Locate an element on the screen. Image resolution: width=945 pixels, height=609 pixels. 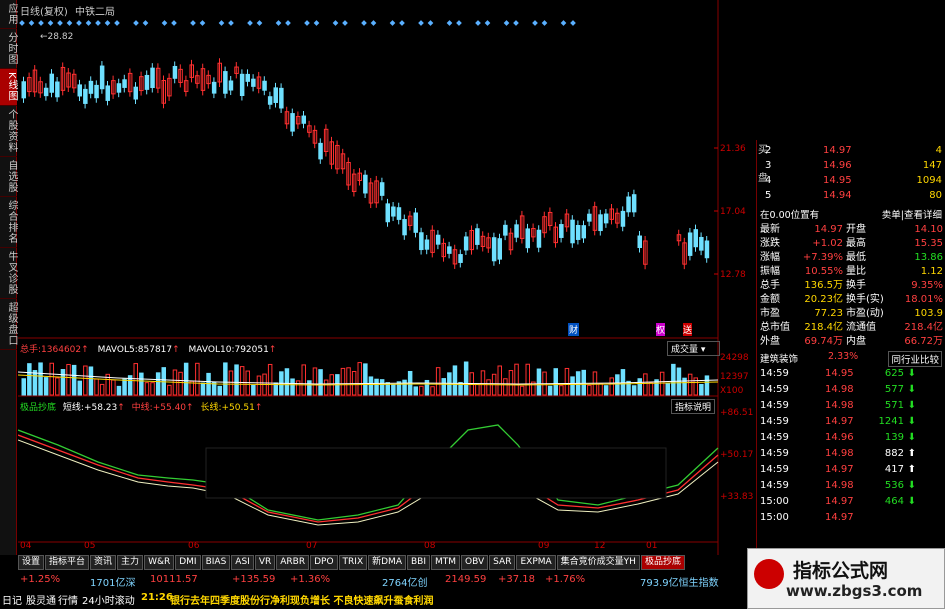
ask-price: 14.97 is located at coordinates (837, 150).